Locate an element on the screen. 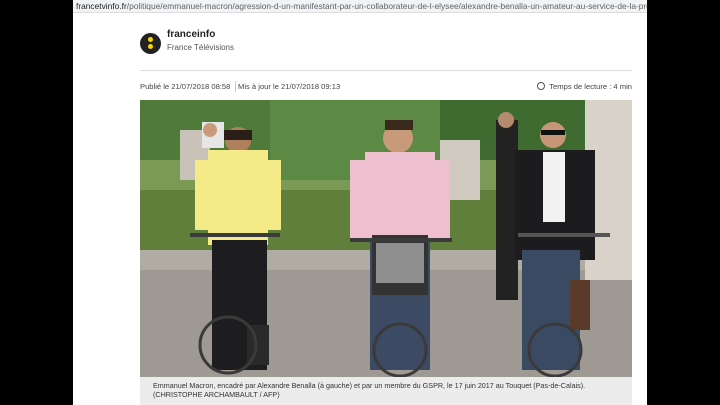 The height and width of the screenshot is (405, 720). updated-date: Mis à jour le 21/07/2018 09:13 is located at coordinates (289, 86).